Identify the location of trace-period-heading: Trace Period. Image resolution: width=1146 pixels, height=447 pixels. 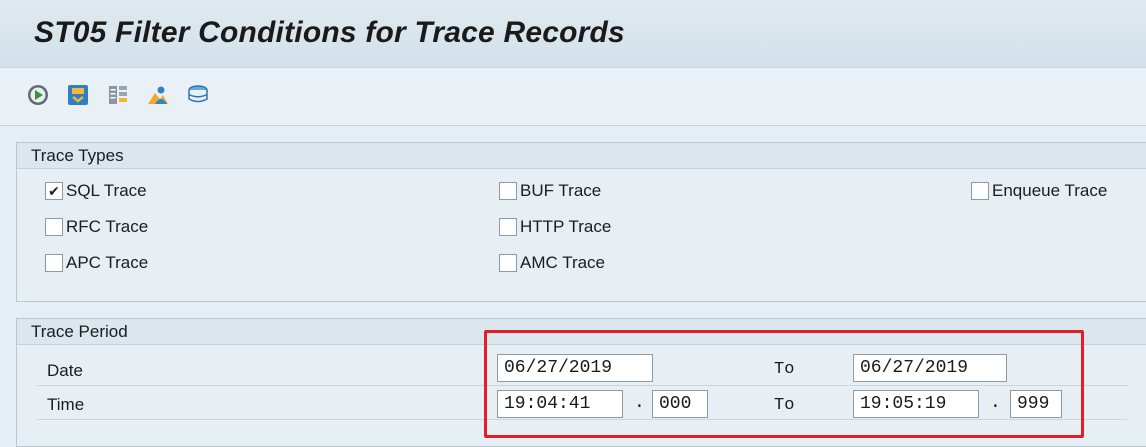
(581, 332).